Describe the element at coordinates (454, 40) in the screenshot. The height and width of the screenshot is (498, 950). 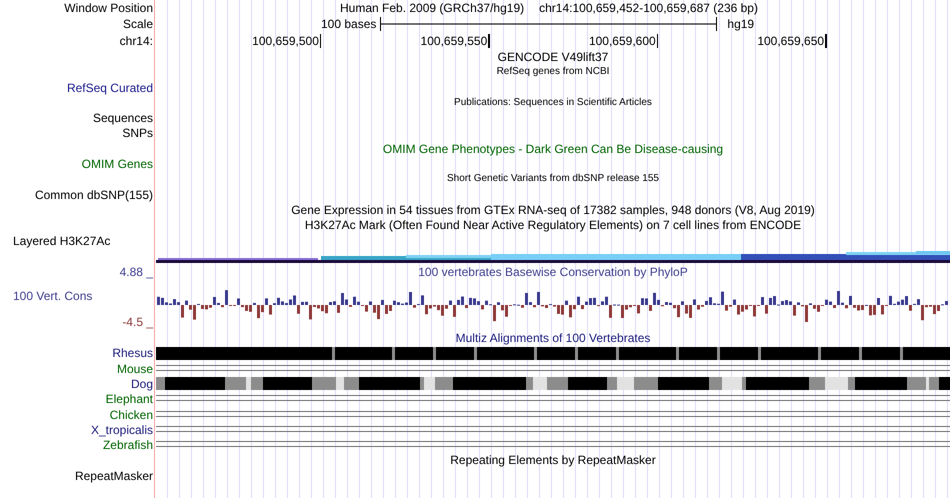
I see `tick-label: 100,659,550` at that location.